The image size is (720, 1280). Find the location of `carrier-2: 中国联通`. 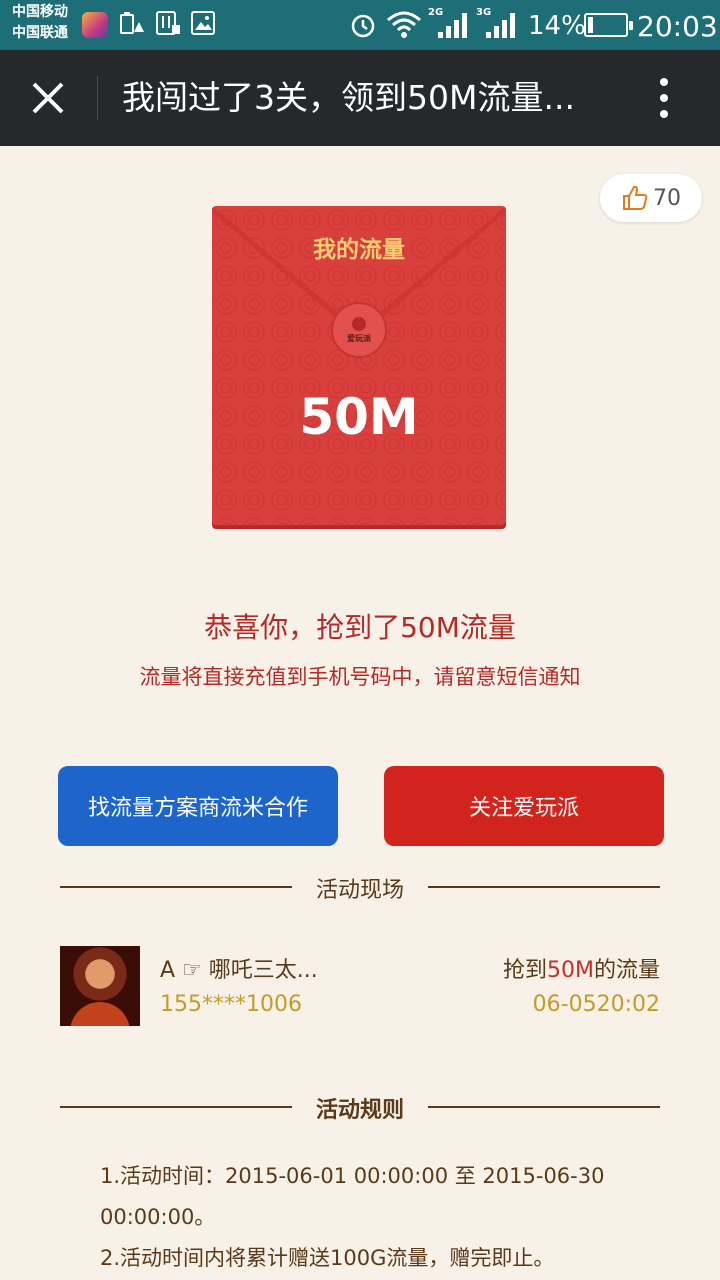

carrier-2: 中国联通 is located at coordinates (40, 33).